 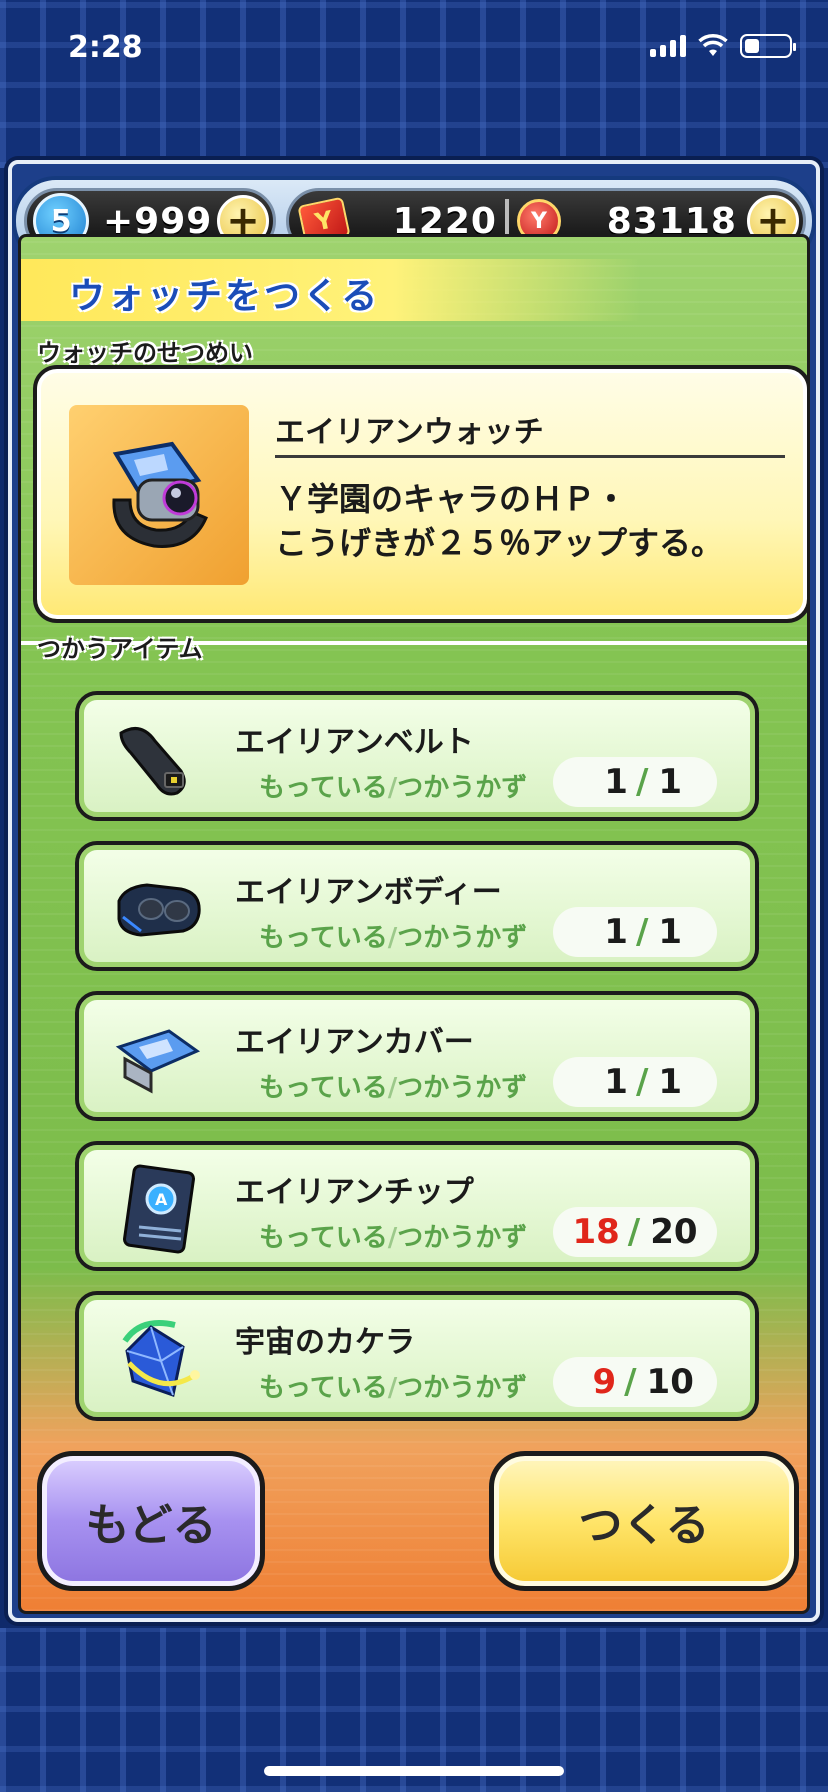 What do you see at coordinates (604, 1382) in the screenshot?
I see `owned-count: 9` at bounding box center [604, 1382].